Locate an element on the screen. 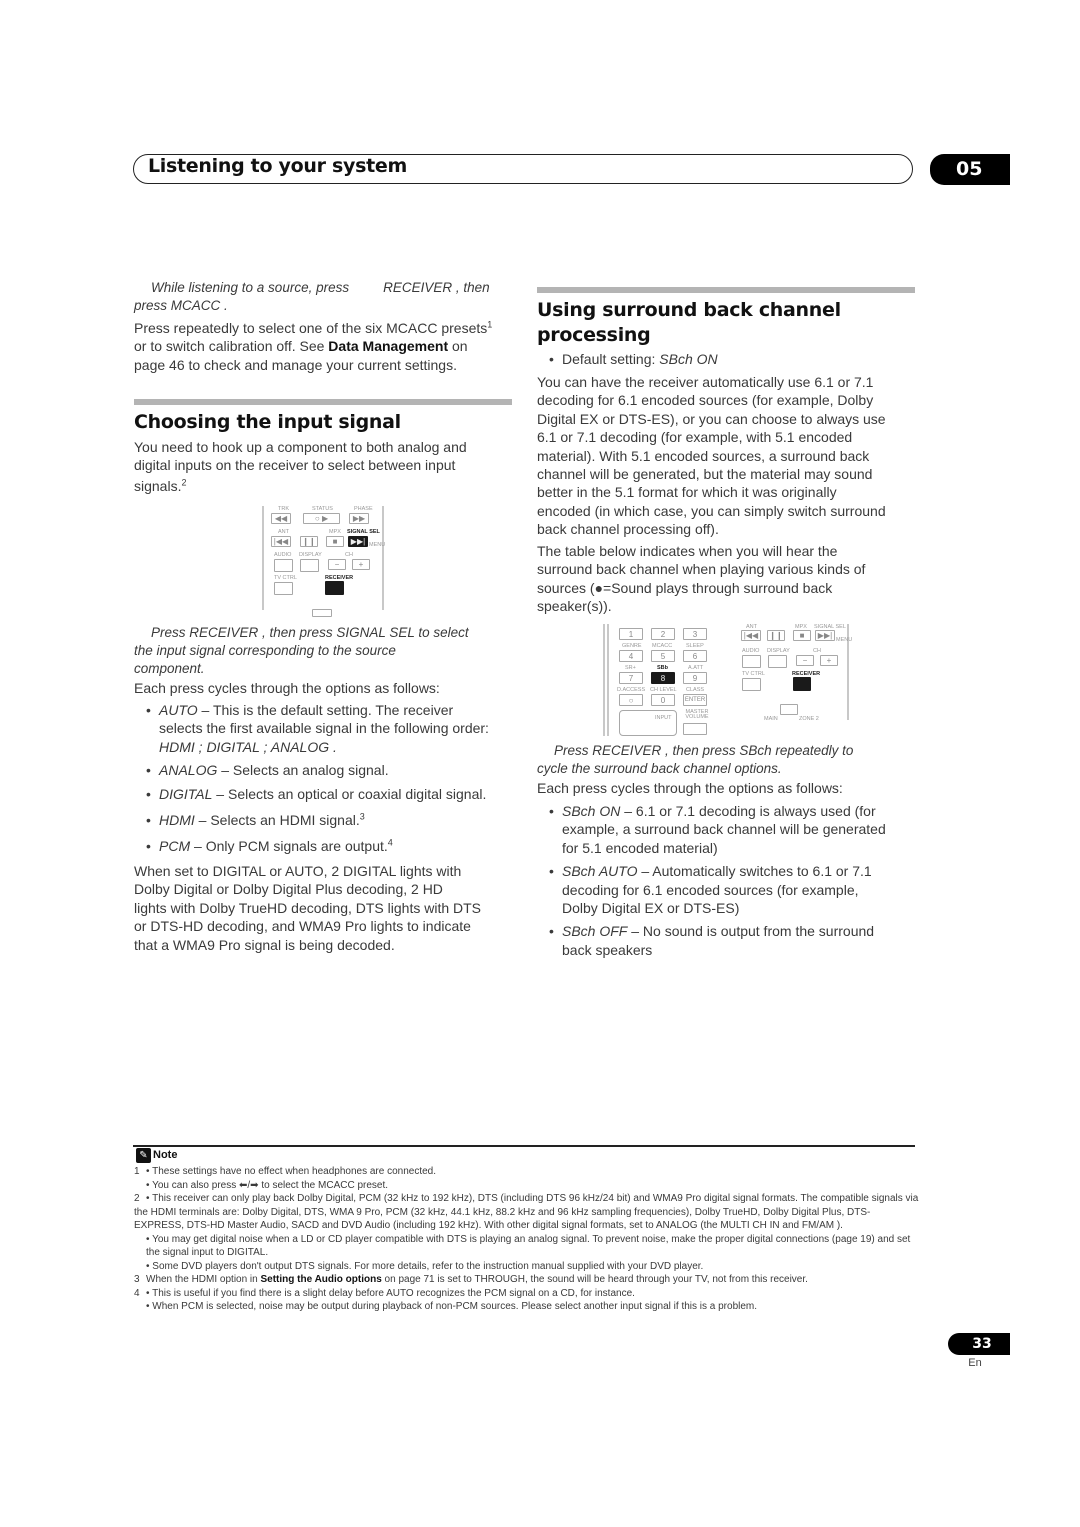 The image size is (1080, 1527). data-management-link: Data Management is located at coordinates (388, 346).